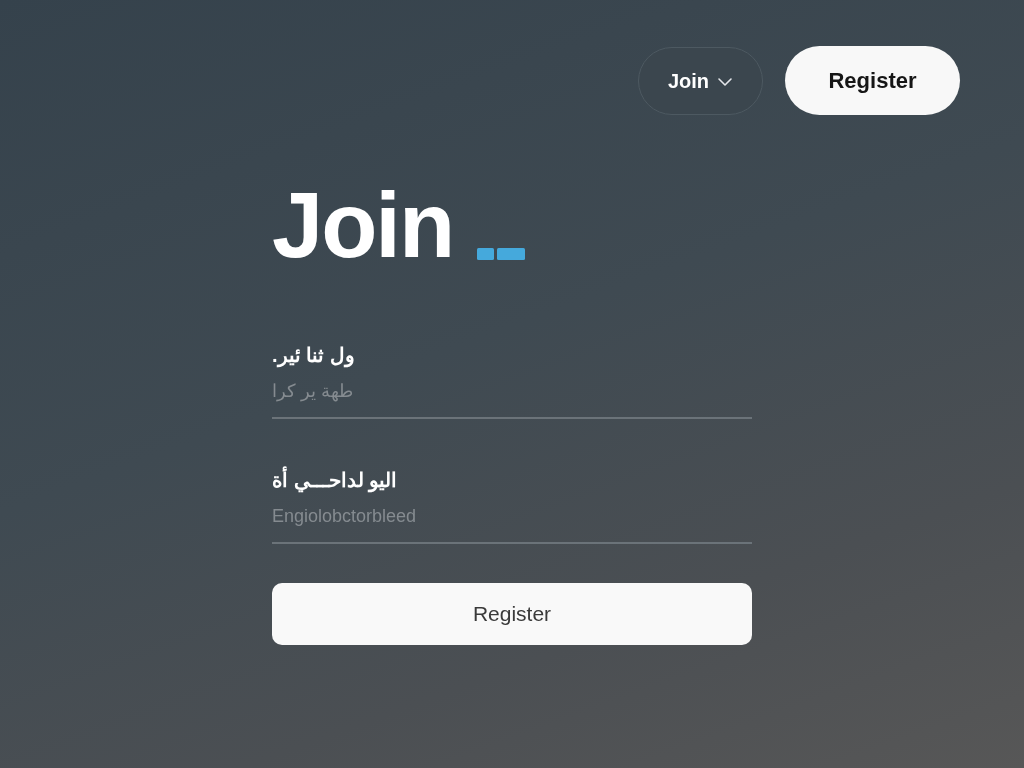 The height and width of the screenshot is (768, 1024). I want to click on join-dropdown: Join, so click(700, 80).